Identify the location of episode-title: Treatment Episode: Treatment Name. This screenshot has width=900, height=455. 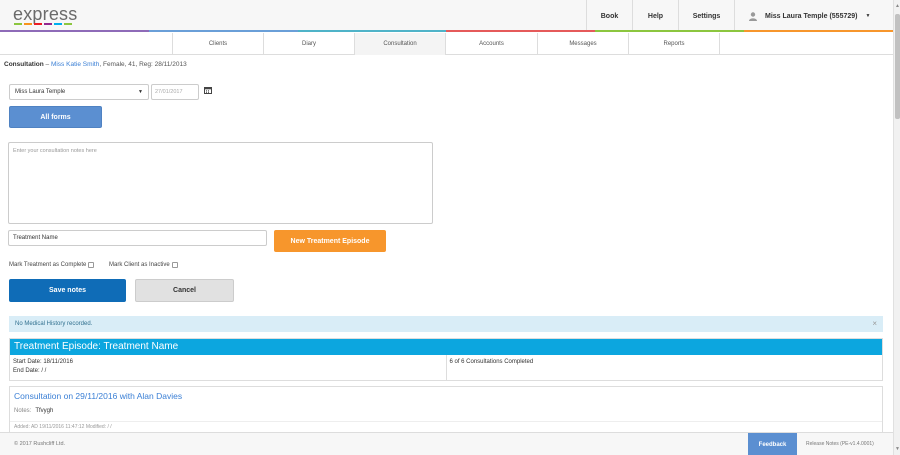
(446, 347).